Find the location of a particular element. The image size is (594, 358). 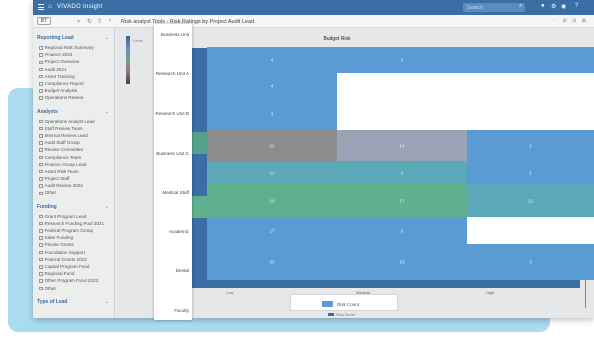

sidebar-checkbox-item: Internal Review Lead is located at coordinates (73, 135).